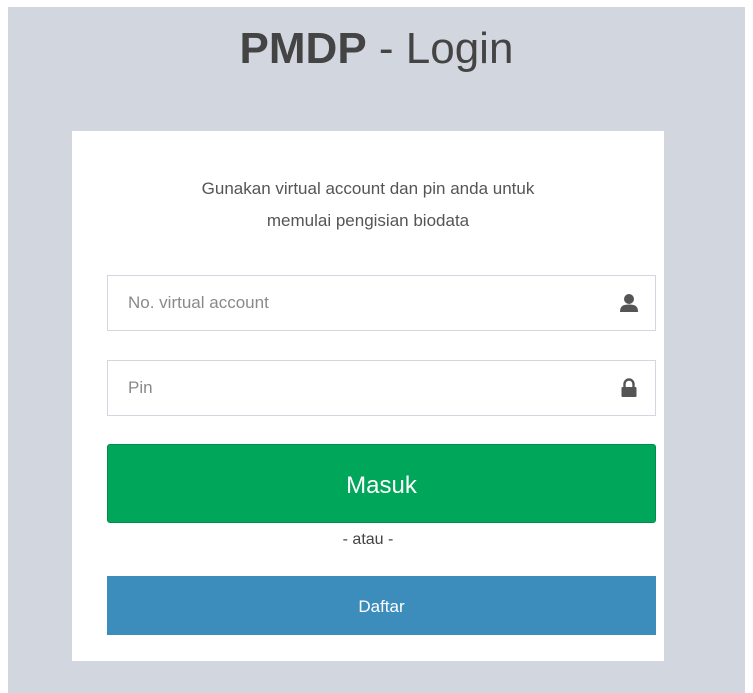  What do you see at coordinates (381, 483) in the screenshot?
I see `login-button: Masuk` at bounding box center [381, 483].